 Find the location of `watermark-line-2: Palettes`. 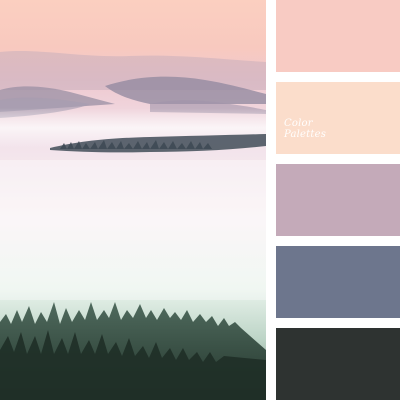

watermark-line-2: Palettes is located at coordinates (305, 134).